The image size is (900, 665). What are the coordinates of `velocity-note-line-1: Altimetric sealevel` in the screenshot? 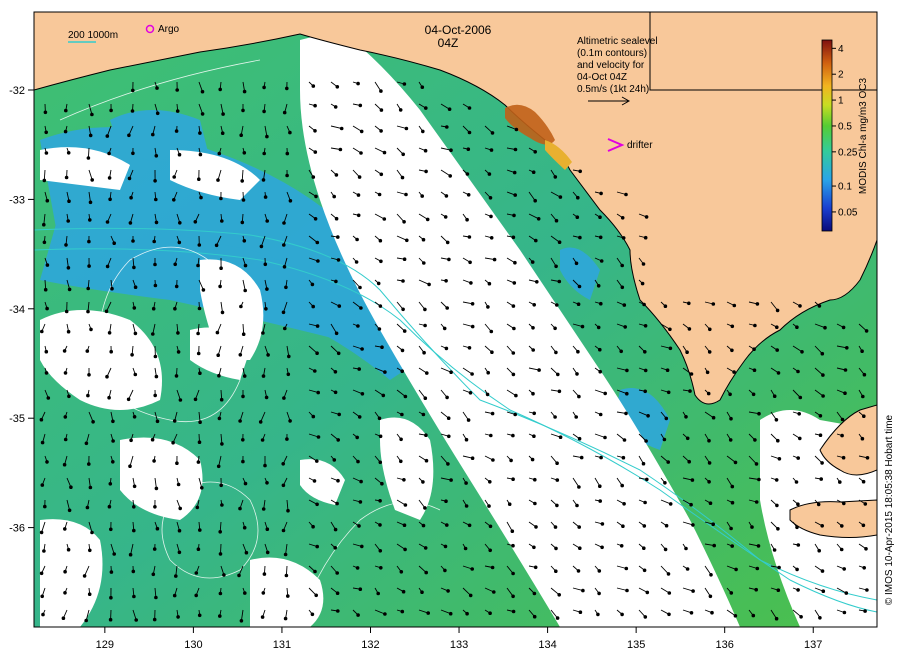 It's located at (617, 41).